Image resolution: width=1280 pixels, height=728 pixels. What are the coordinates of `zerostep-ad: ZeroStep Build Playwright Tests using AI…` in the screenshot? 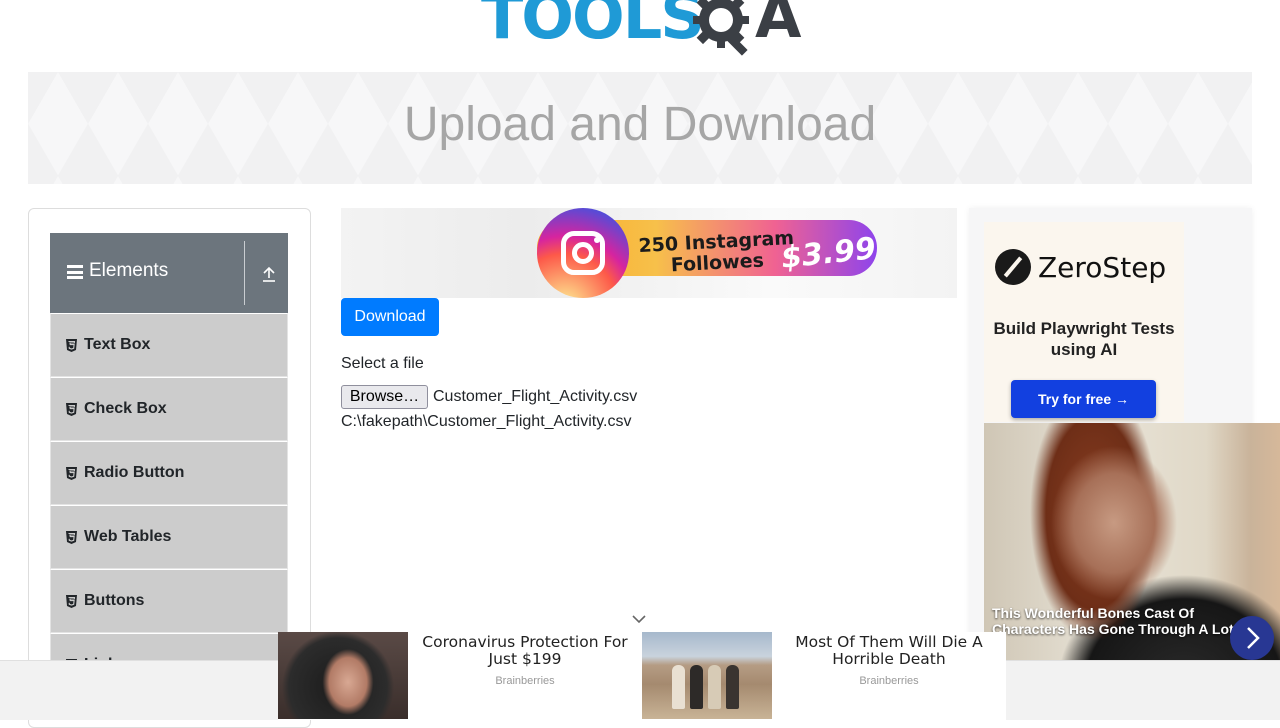 It's located at (1084, 322).